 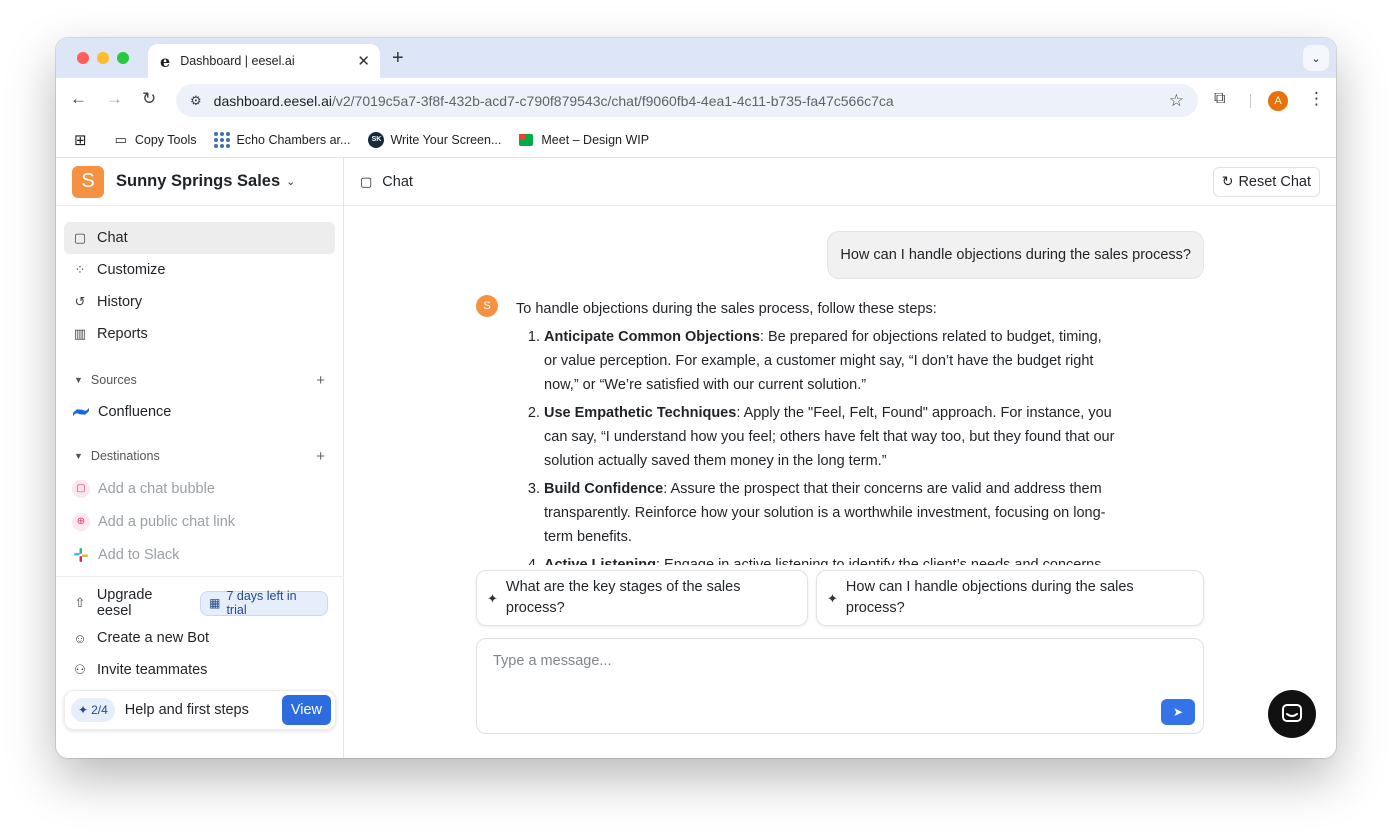 What do you see at coordinates (93, 710) in the screenshot?
I see `help-progress-badge: ✦ 2/4` at bounding box center [93, 710].